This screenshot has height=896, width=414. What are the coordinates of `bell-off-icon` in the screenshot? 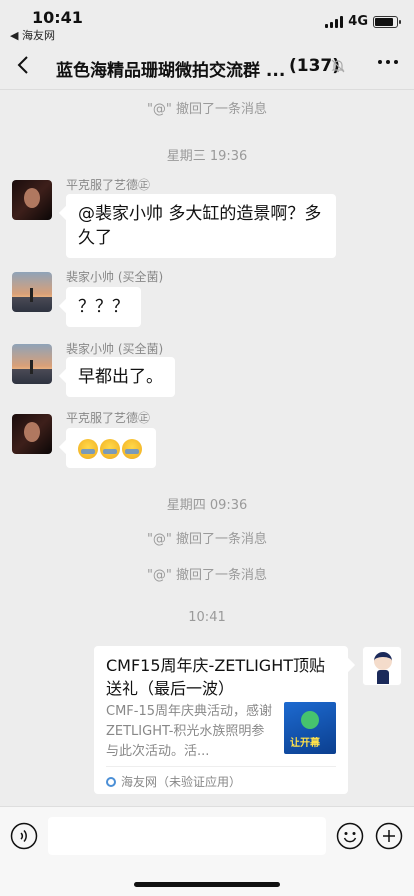 It's located at (338, 66).